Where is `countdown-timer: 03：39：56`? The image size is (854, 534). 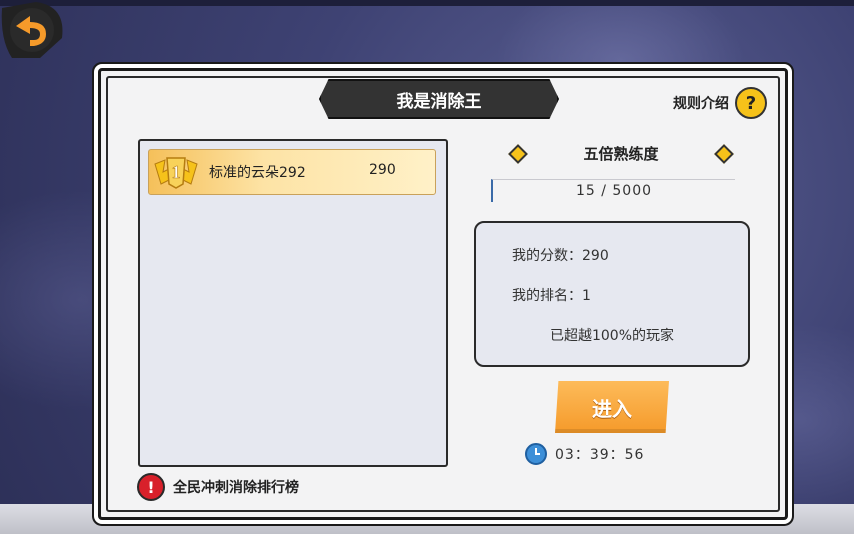
countdown-timer: 03：39：56 is located at coordinates (584, 454).